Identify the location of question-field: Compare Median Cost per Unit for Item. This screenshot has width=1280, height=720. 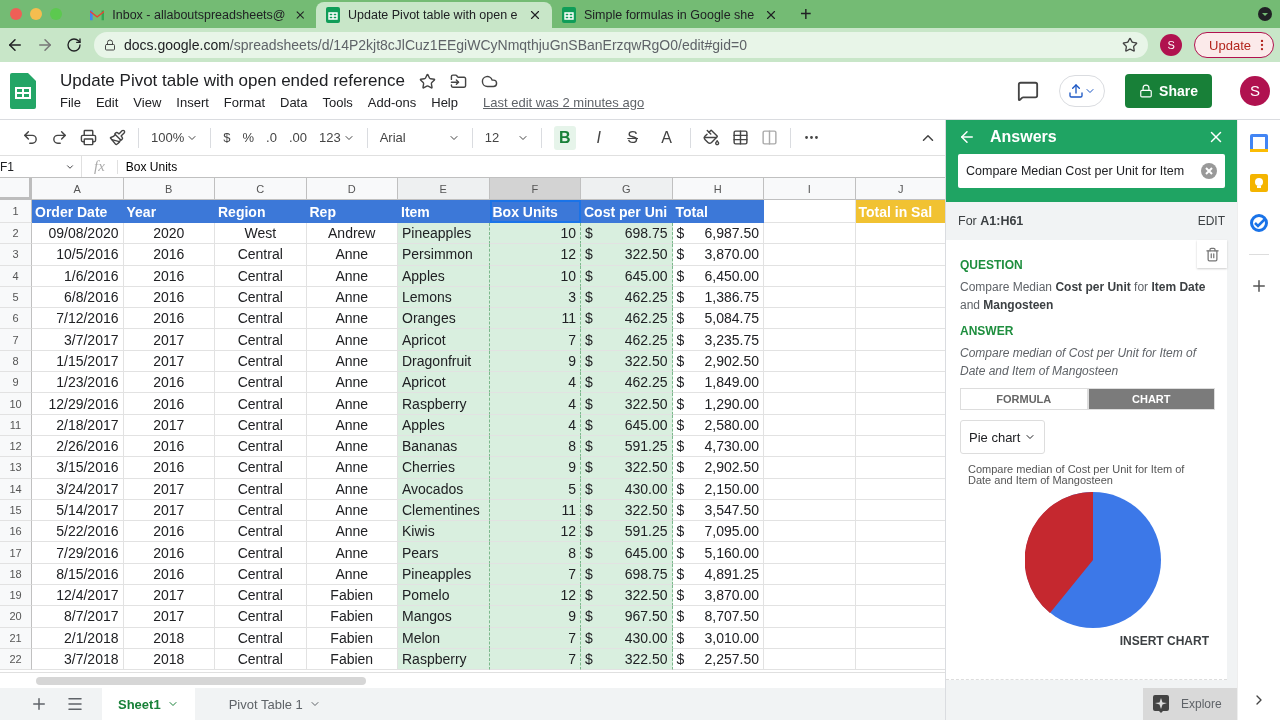
(1091, 171).